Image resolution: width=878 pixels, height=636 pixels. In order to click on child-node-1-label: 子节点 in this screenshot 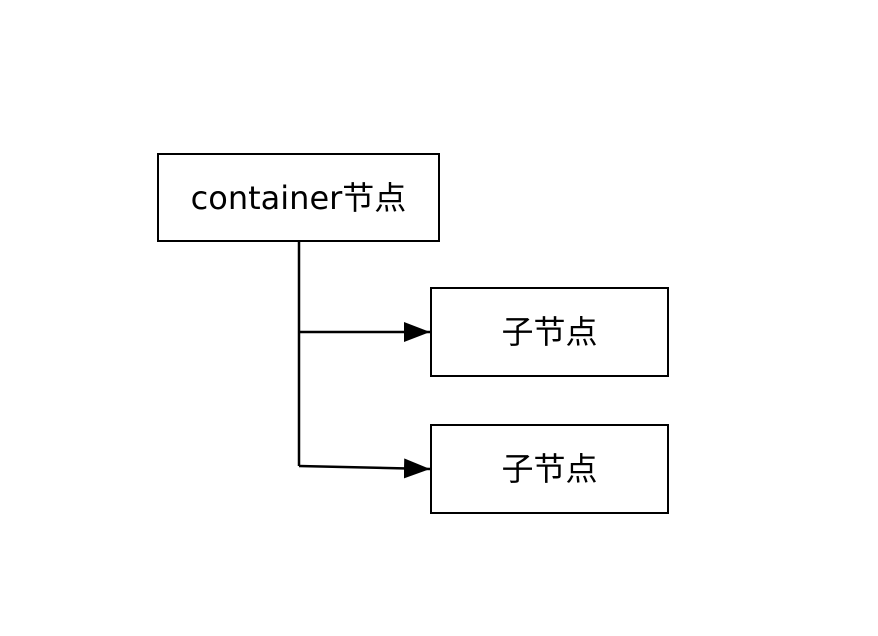, I will do `click(549, 332)`.